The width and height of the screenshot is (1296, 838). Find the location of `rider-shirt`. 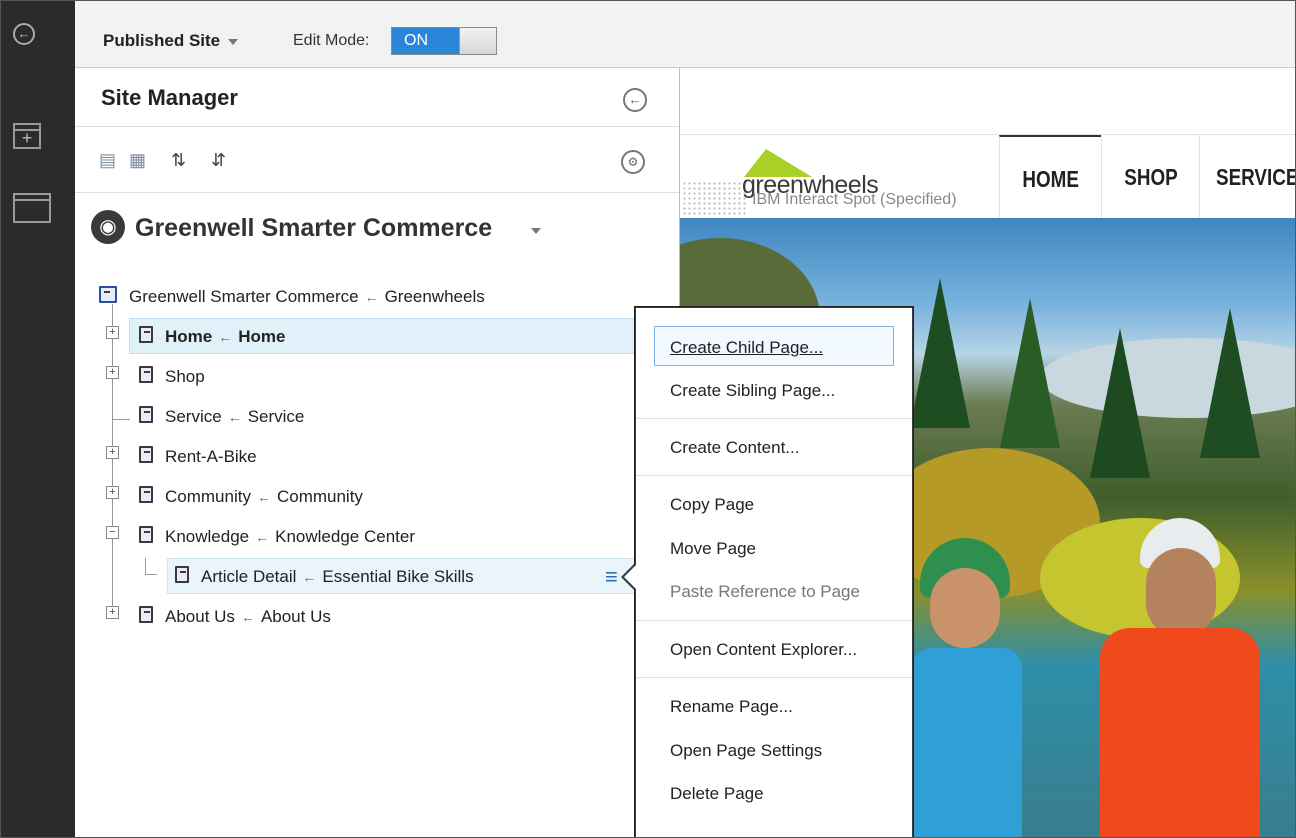

rider-shirt is located at coordinates (967, 742).